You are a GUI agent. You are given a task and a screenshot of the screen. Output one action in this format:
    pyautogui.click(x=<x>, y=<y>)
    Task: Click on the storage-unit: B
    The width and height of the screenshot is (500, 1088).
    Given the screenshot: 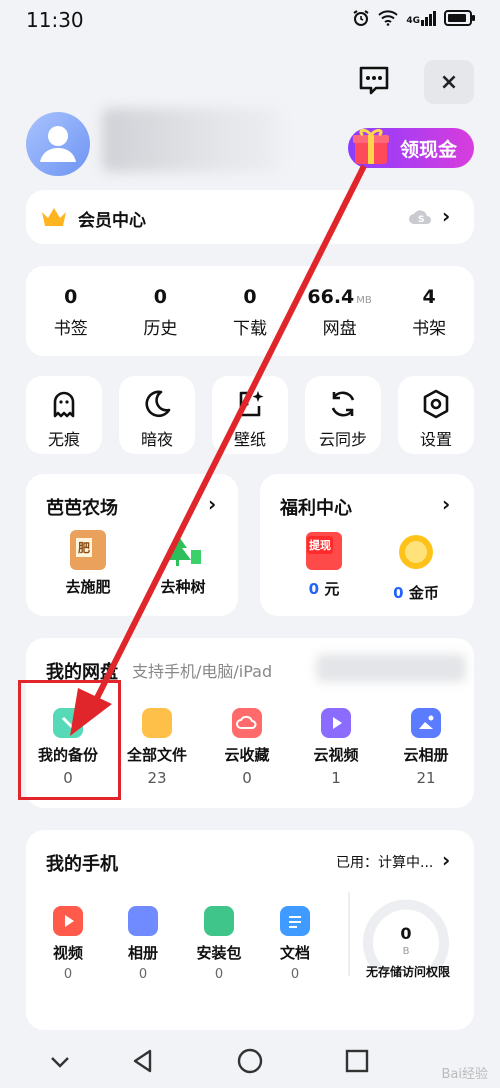 What is the action you would take?
    pyautogui.click(x=406, y=951)
    